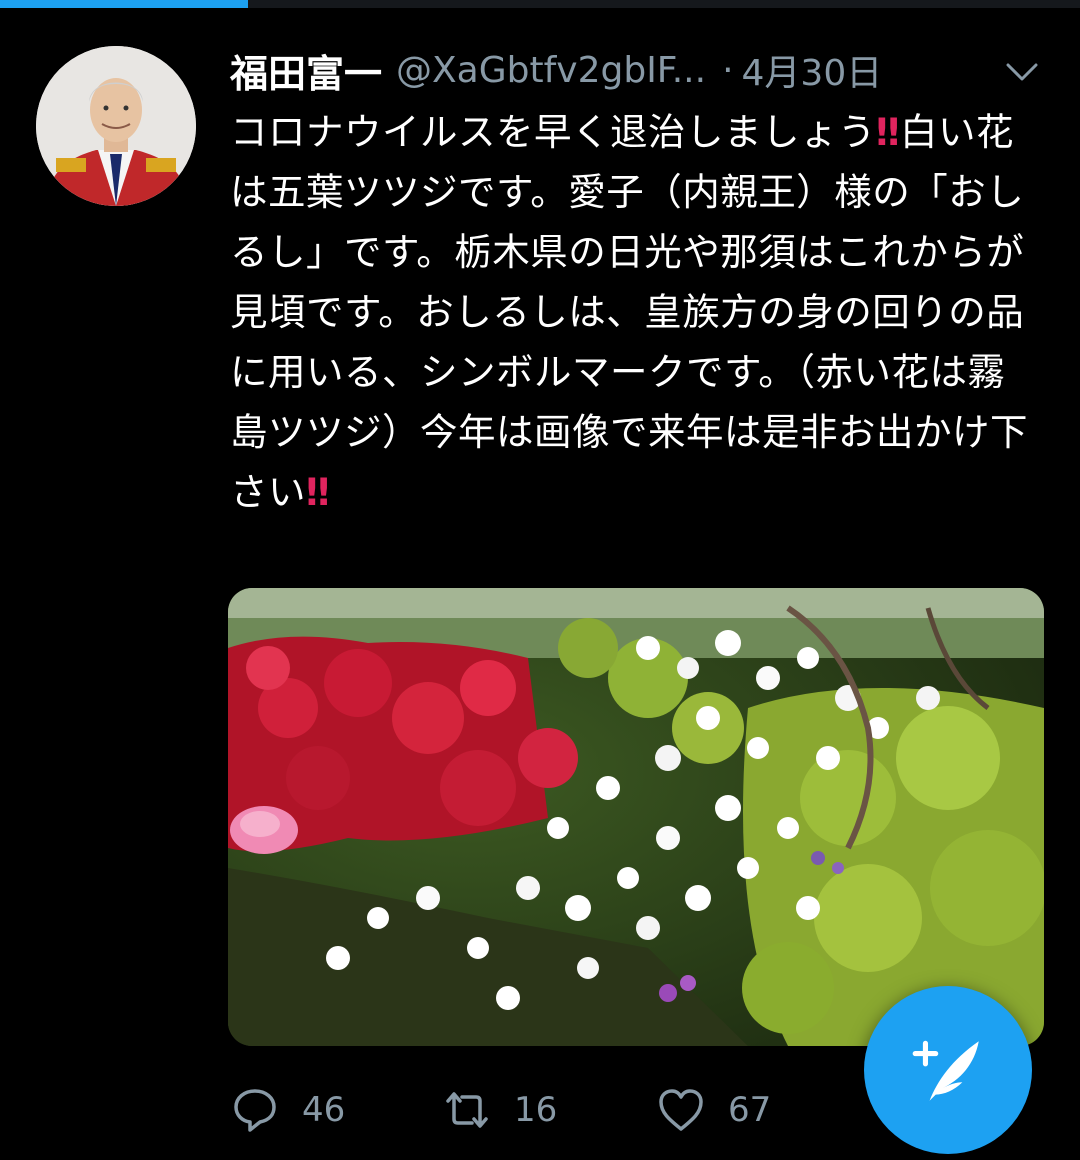 The height and width of the screenshot is (1160, 1080). I want to click on compose-tweet-button, so click(948, 1070).